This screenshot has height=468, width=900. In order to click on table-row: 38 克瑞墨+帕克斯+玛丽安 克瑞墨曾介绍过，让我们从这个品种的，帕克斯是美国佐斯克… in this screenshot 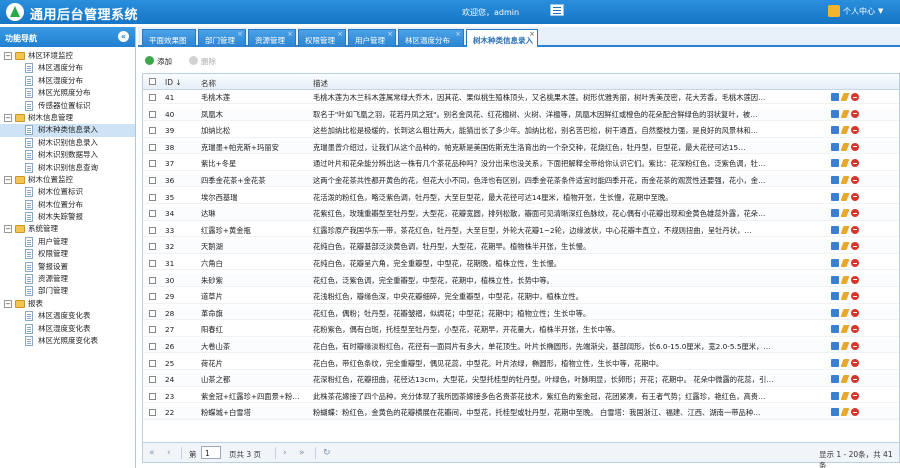, I will do `click(521, 147)`.